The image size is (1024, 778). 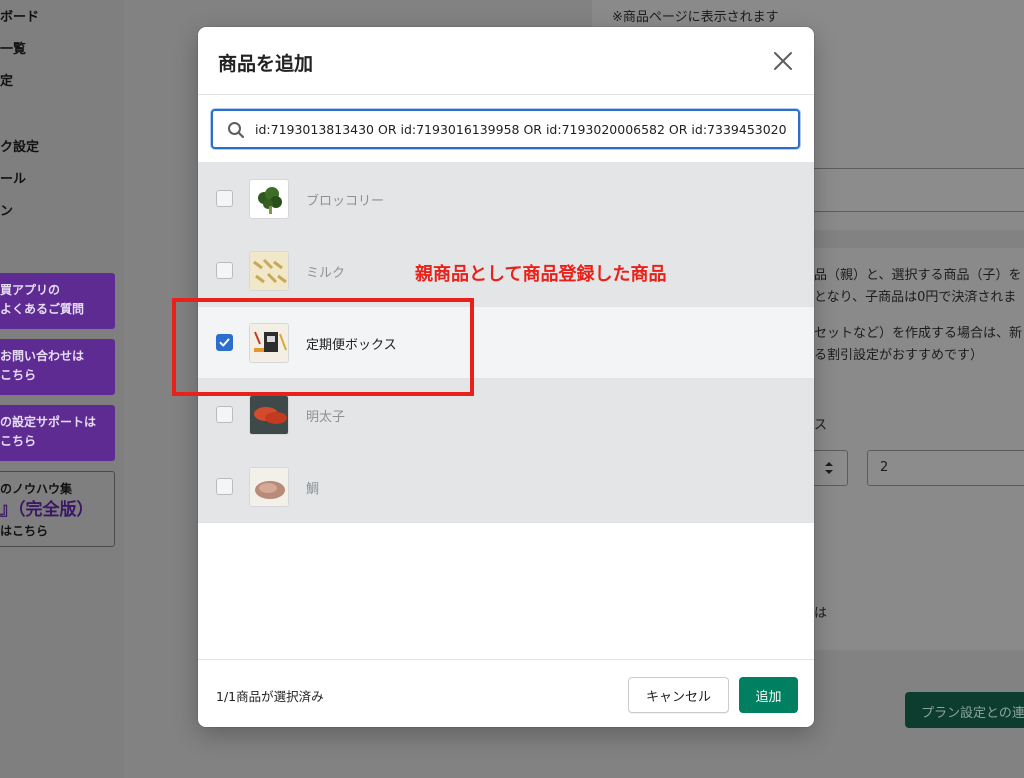 I want to click on support-banner-line-2: こちら, so click(x=18, y=441).